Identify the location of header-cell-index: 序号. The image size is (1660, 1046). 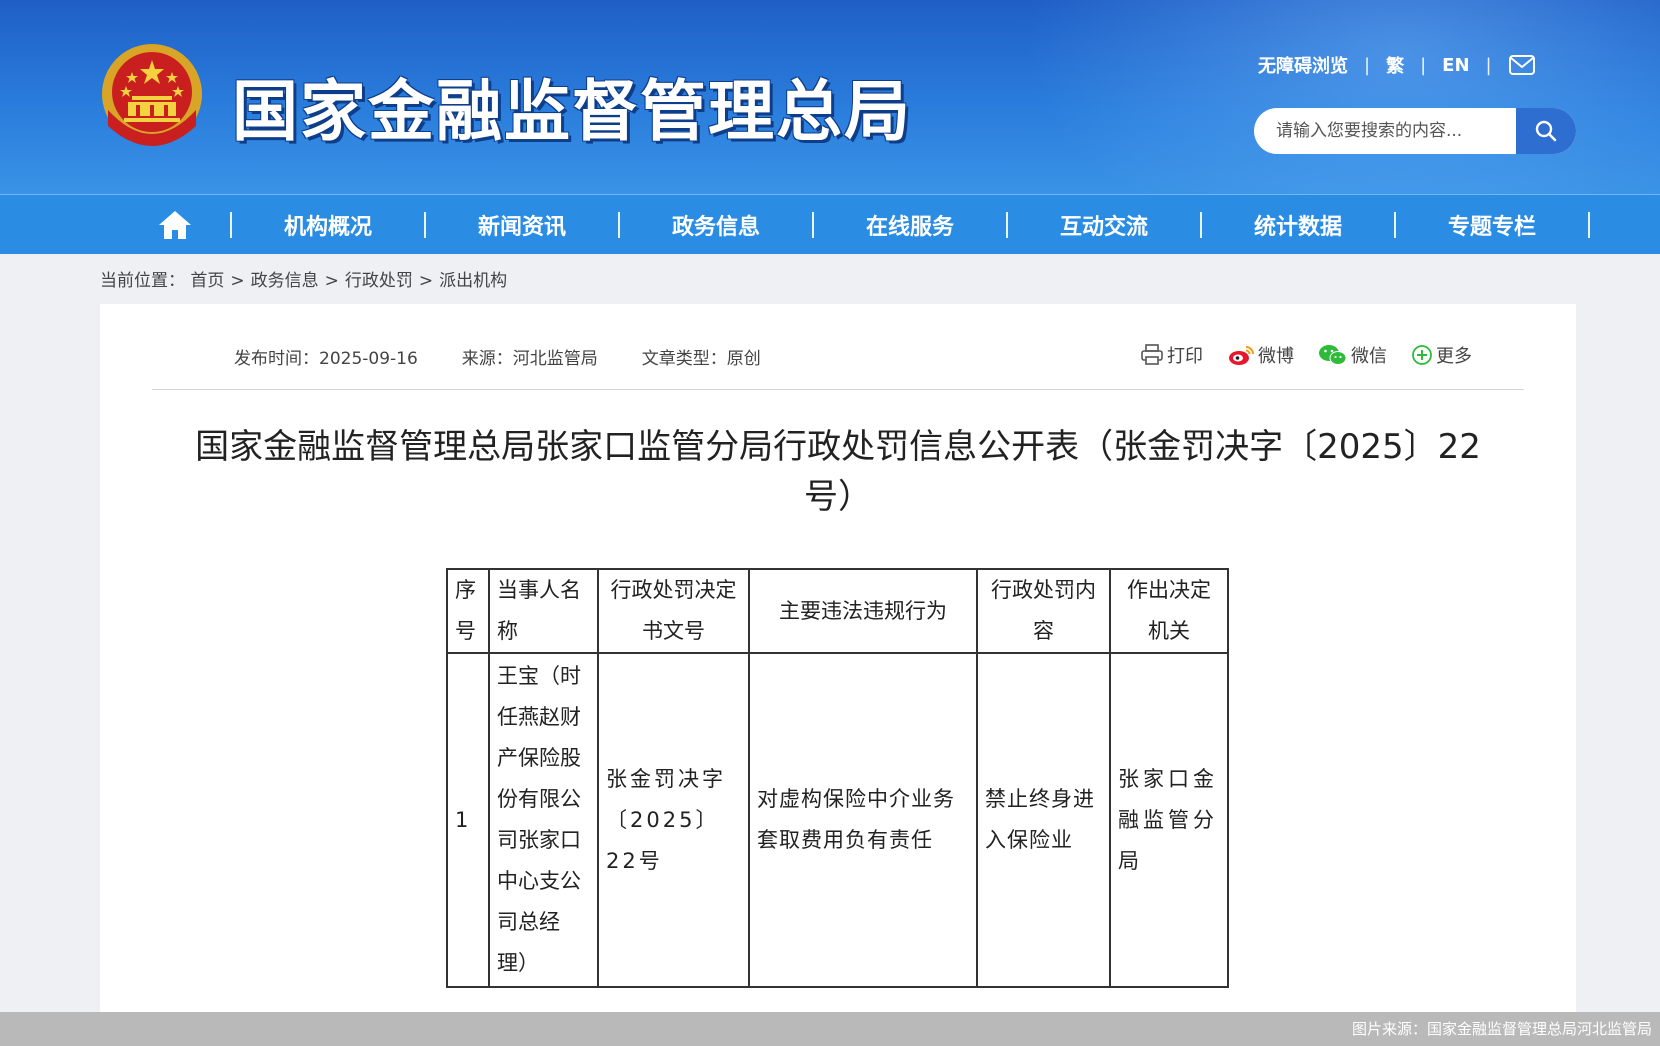
(468, 611).